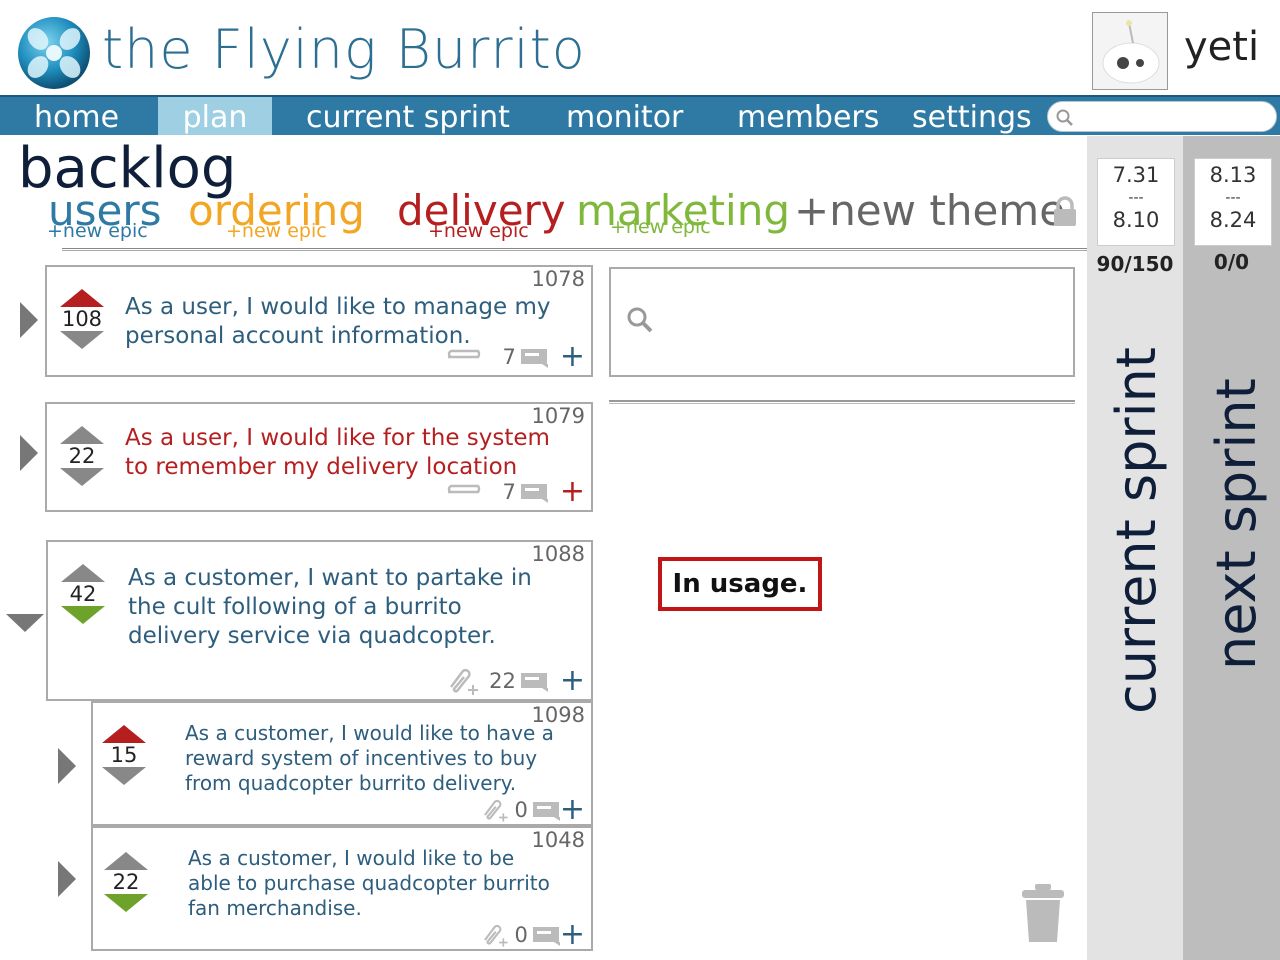 The height and width of the screenshot is (960, 1280). What do you see at coordinates (478, 231) in the screenshot?
I see `new-epic-delivery: +new epic` at bounding box center [478, 231].